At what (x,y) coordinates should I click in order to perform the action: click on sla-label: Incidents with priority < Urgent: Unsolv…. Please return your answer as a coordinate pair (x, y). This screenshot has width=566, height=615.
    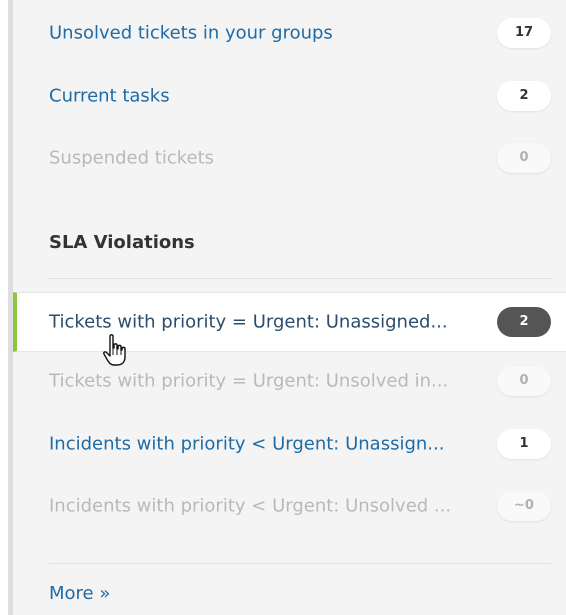
    Looking at the image, I should click on (250, 506).